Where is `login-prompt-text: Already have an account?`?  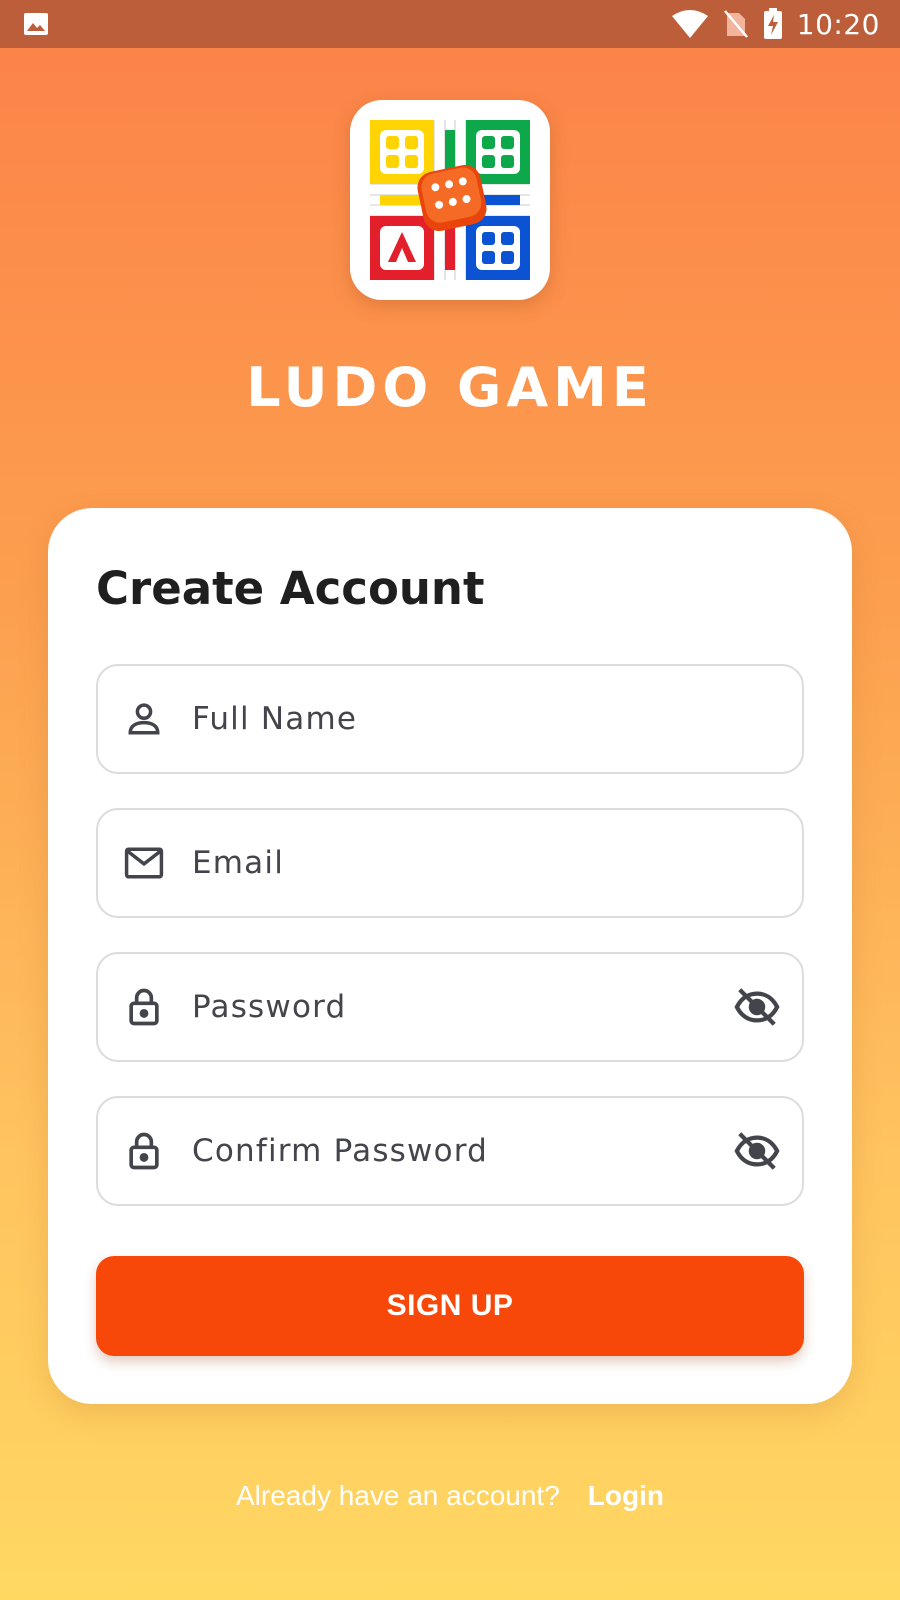
login-prompt-text: Already have an account? is located at coordinates (398, 1495).